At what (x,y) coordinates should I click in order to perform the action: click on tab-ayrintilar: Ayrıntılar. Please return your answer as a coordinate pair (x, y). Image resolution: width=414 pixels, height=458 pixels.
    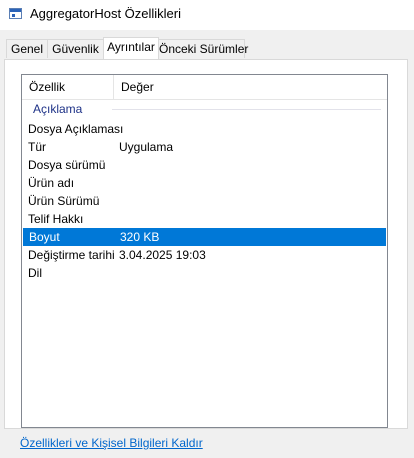
    Looking at the image, I should click on (131, 48).